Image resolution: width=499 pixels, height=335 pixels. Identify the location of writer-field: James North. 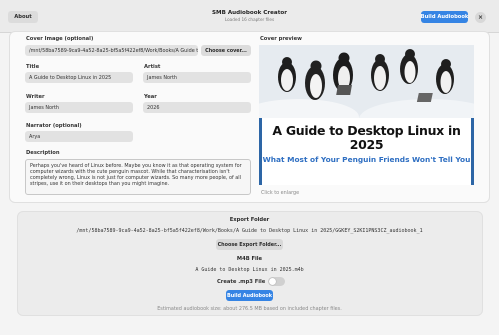
(79, 107).